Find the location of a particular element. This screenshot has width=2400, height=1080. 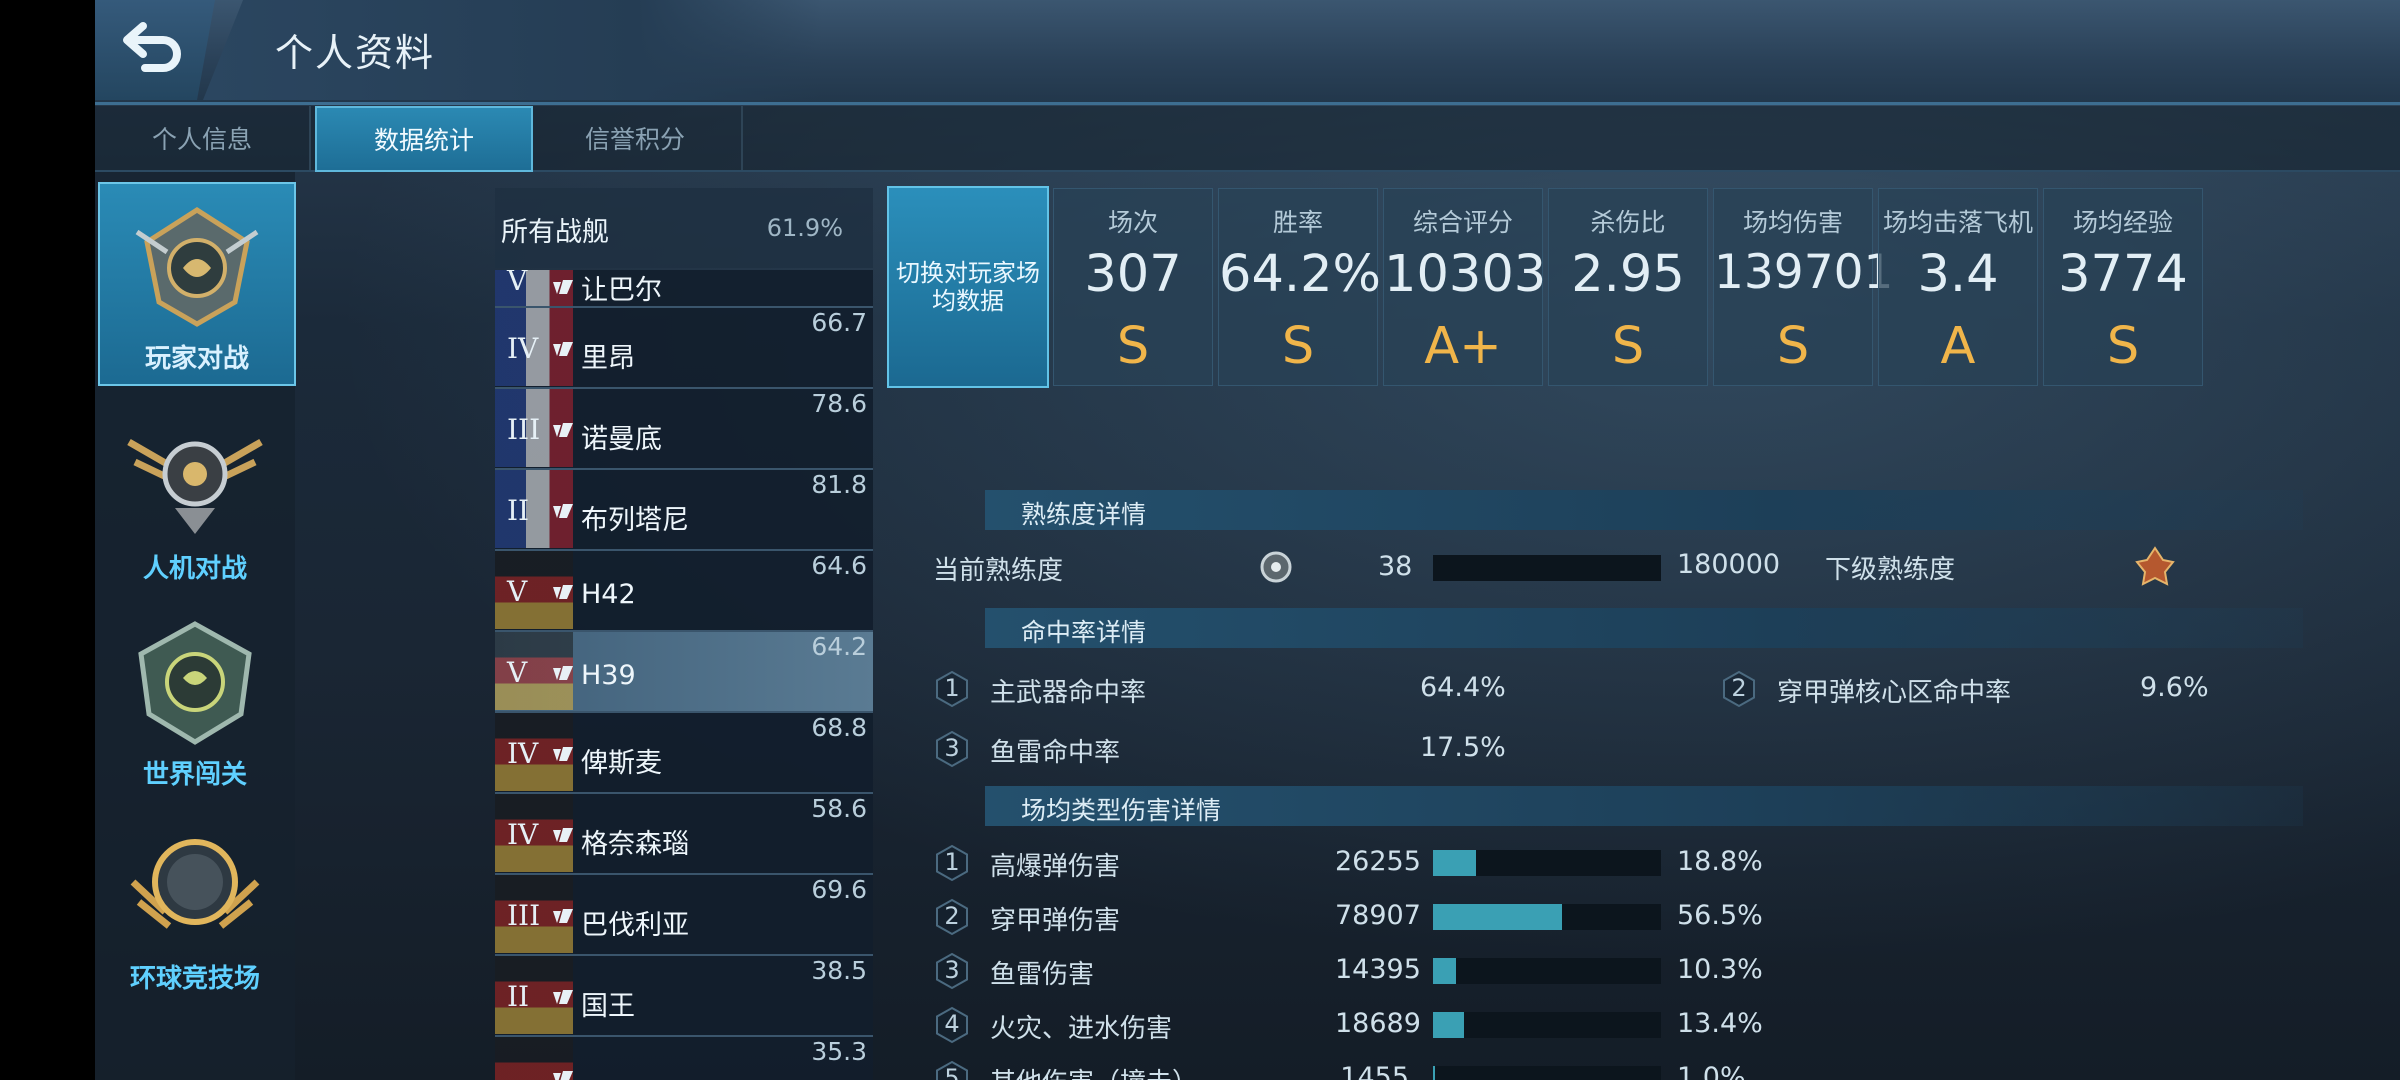

accuracy-label: 鱼雷命中率 is located at coordinates (1055, 753).